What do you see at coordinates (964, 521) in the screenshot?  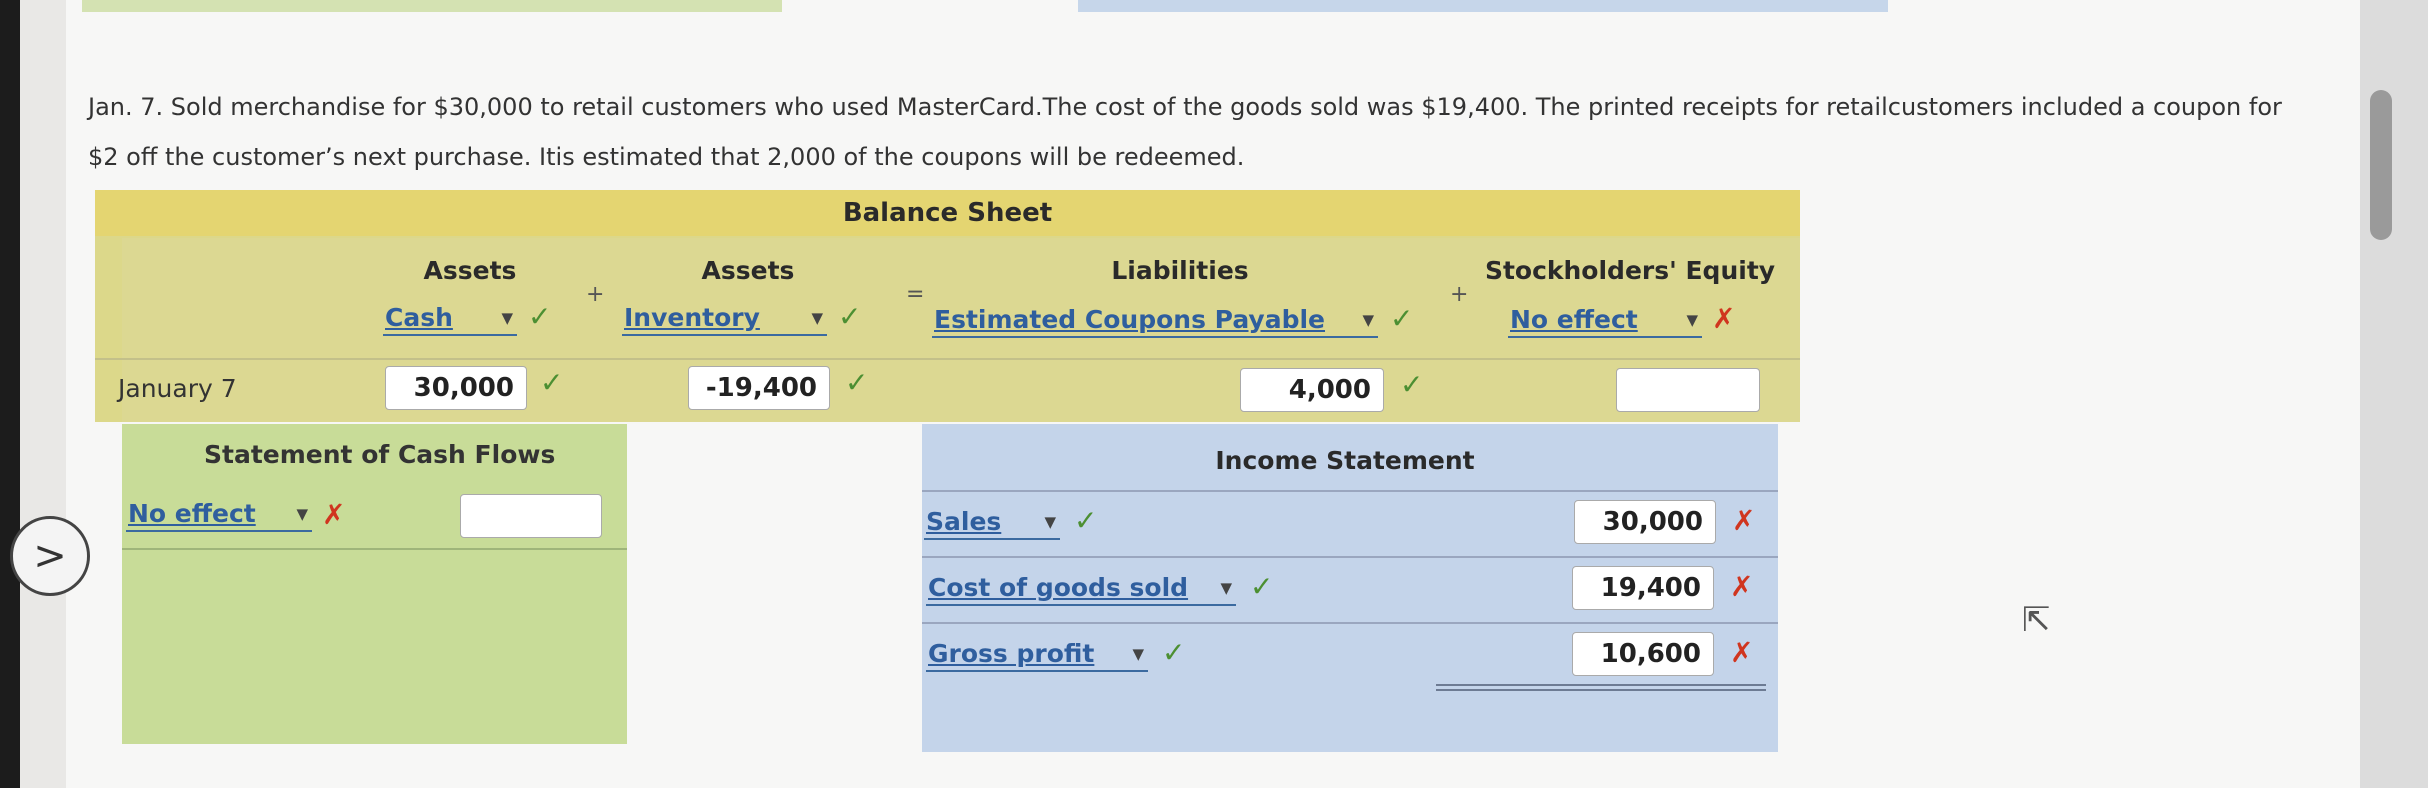 I see `account-select-label: Sales` at bounding box center [964, 521].